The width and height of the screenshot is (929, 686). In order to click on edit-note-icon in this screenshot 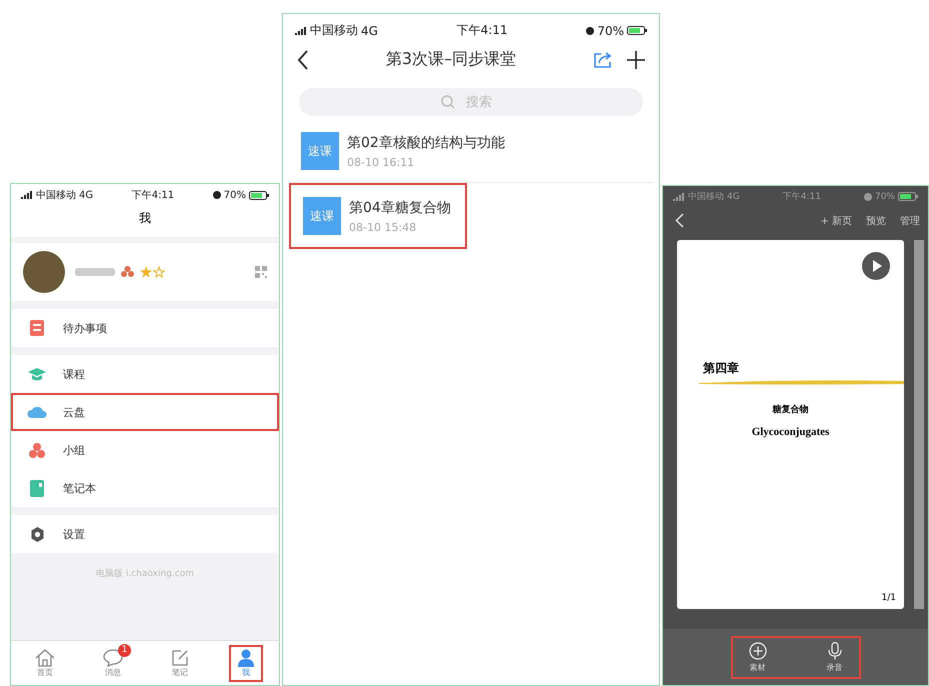, I will do `click(180, 657)`.